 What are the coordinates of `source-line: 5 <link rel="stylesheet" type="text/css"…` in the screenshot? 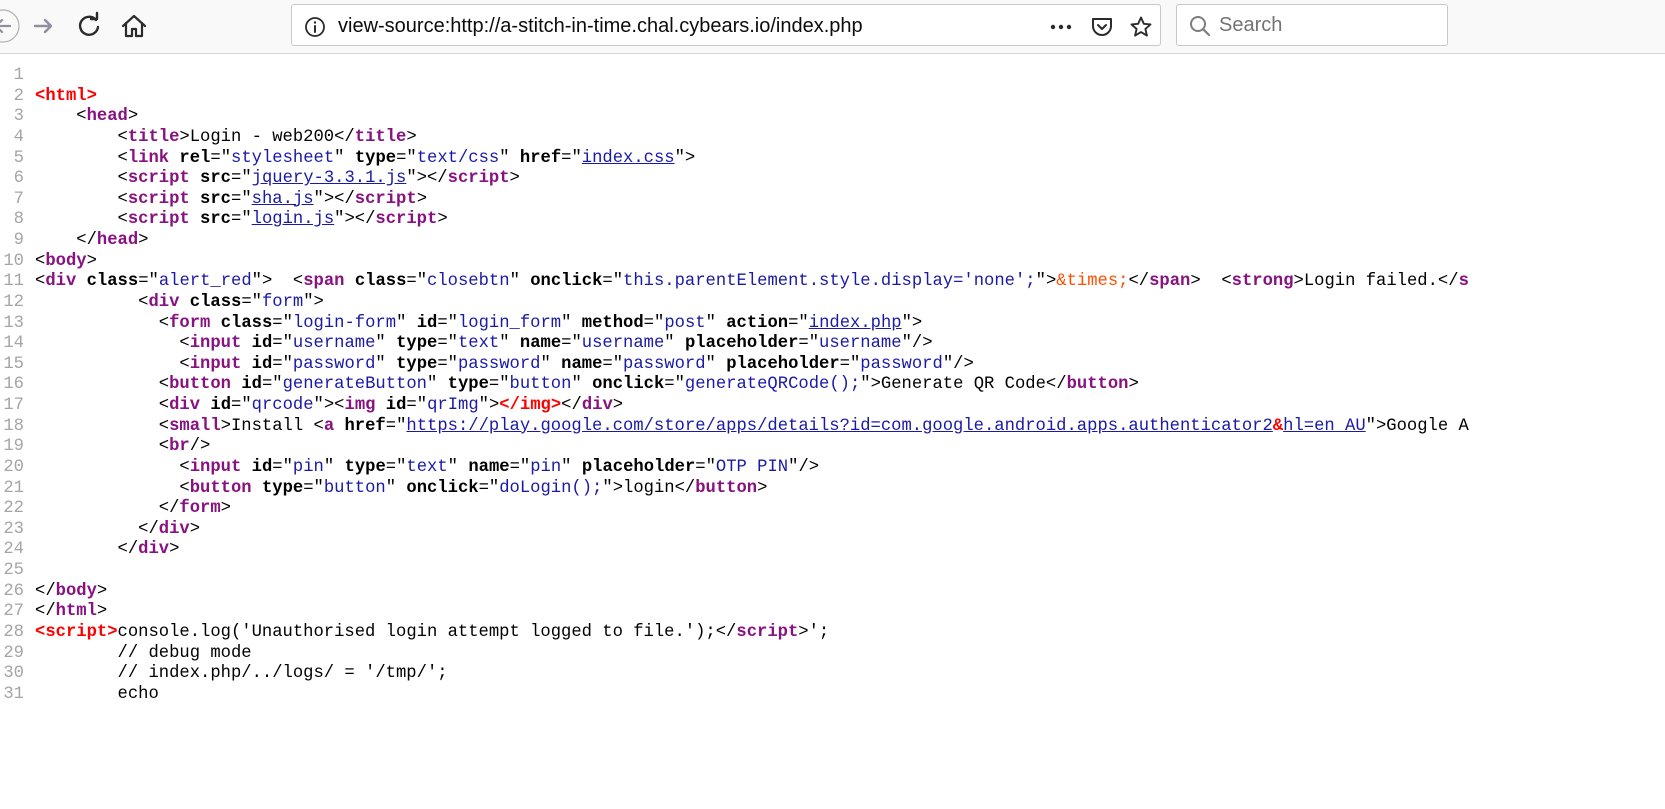 It's located at (832, 159).